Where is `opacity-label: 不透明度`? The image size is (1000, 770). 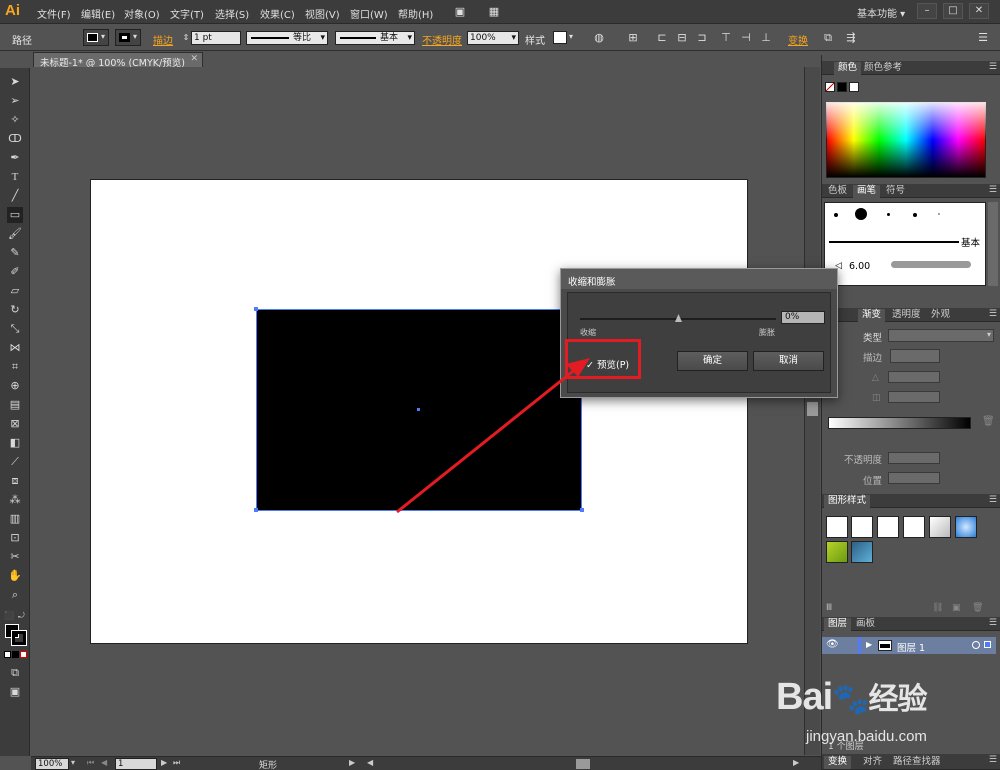 opacity-label: 不透明度 is located at coordinates (442, 39).